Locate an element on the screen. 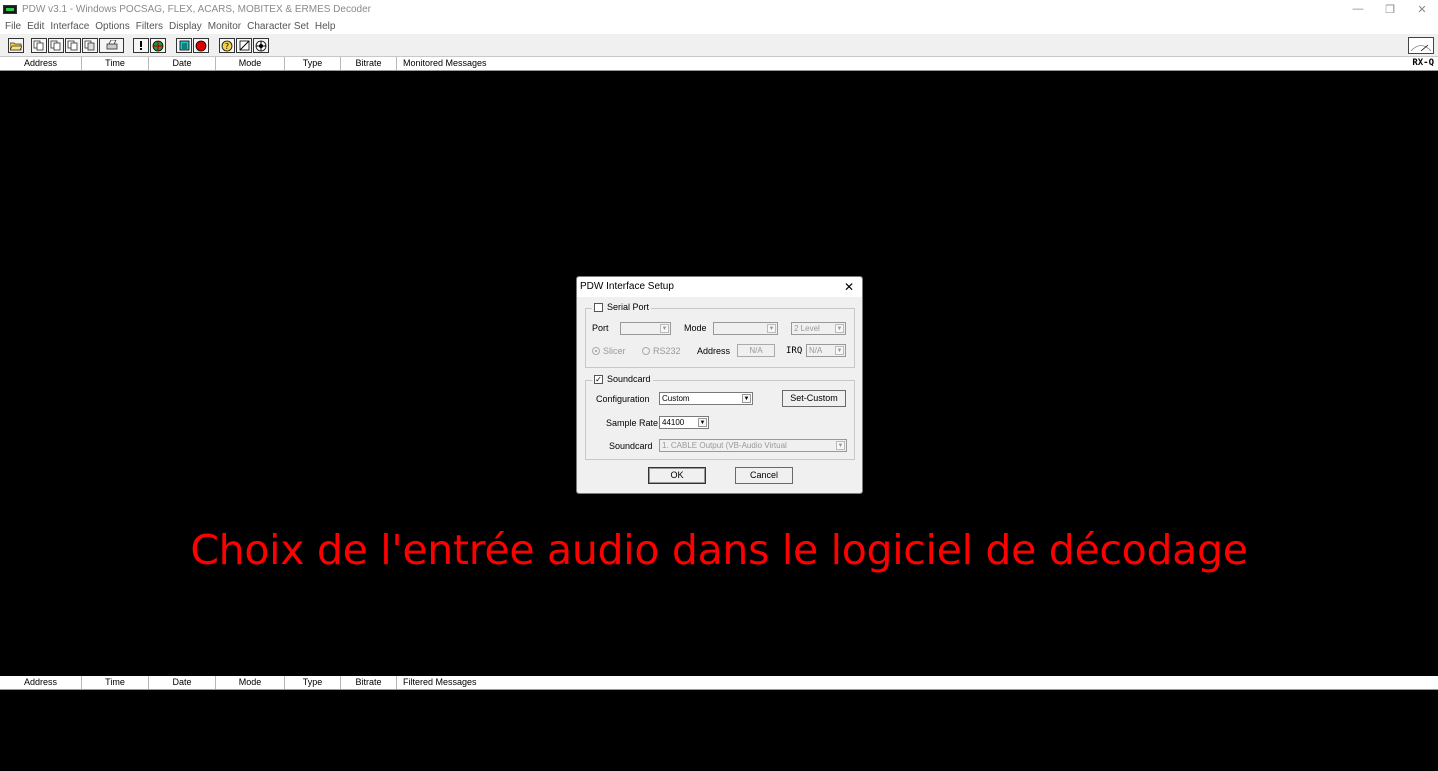 The height and width of the screenshot is (771, 1438). list-icon is located at coordinates (184, 45).